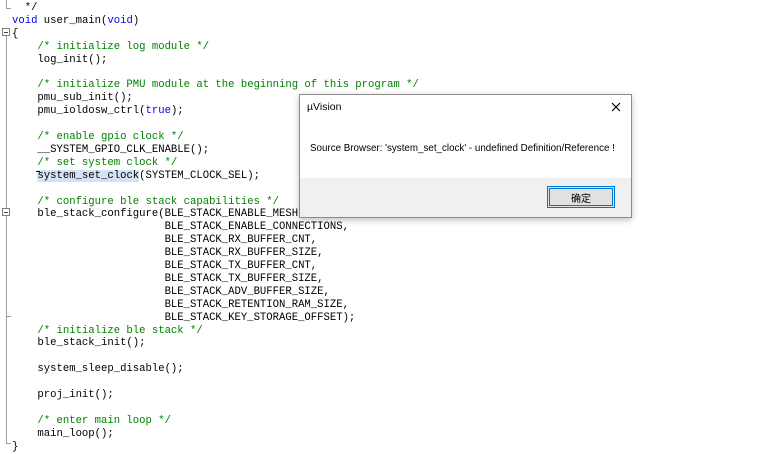  I want to click on code-comment: /* configure ble stack capabilities */, so click(146, 201).